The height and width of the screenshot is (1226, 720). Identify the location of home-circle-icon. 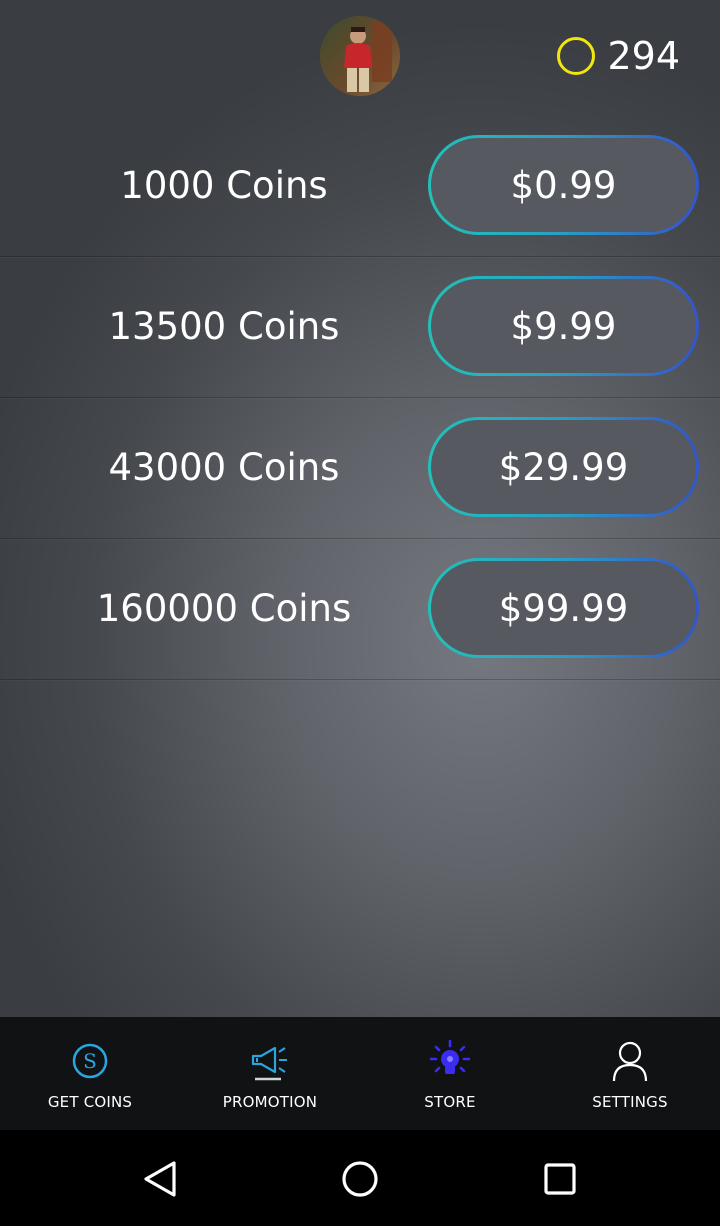
(360, 1179).